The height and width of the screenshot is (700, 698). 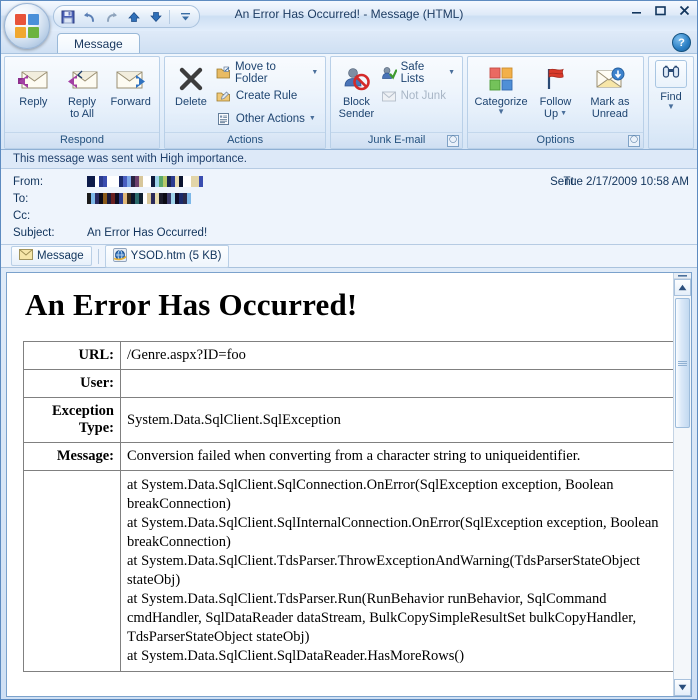 I want to click on reply-button: Reply, so click(x=33, y=84).